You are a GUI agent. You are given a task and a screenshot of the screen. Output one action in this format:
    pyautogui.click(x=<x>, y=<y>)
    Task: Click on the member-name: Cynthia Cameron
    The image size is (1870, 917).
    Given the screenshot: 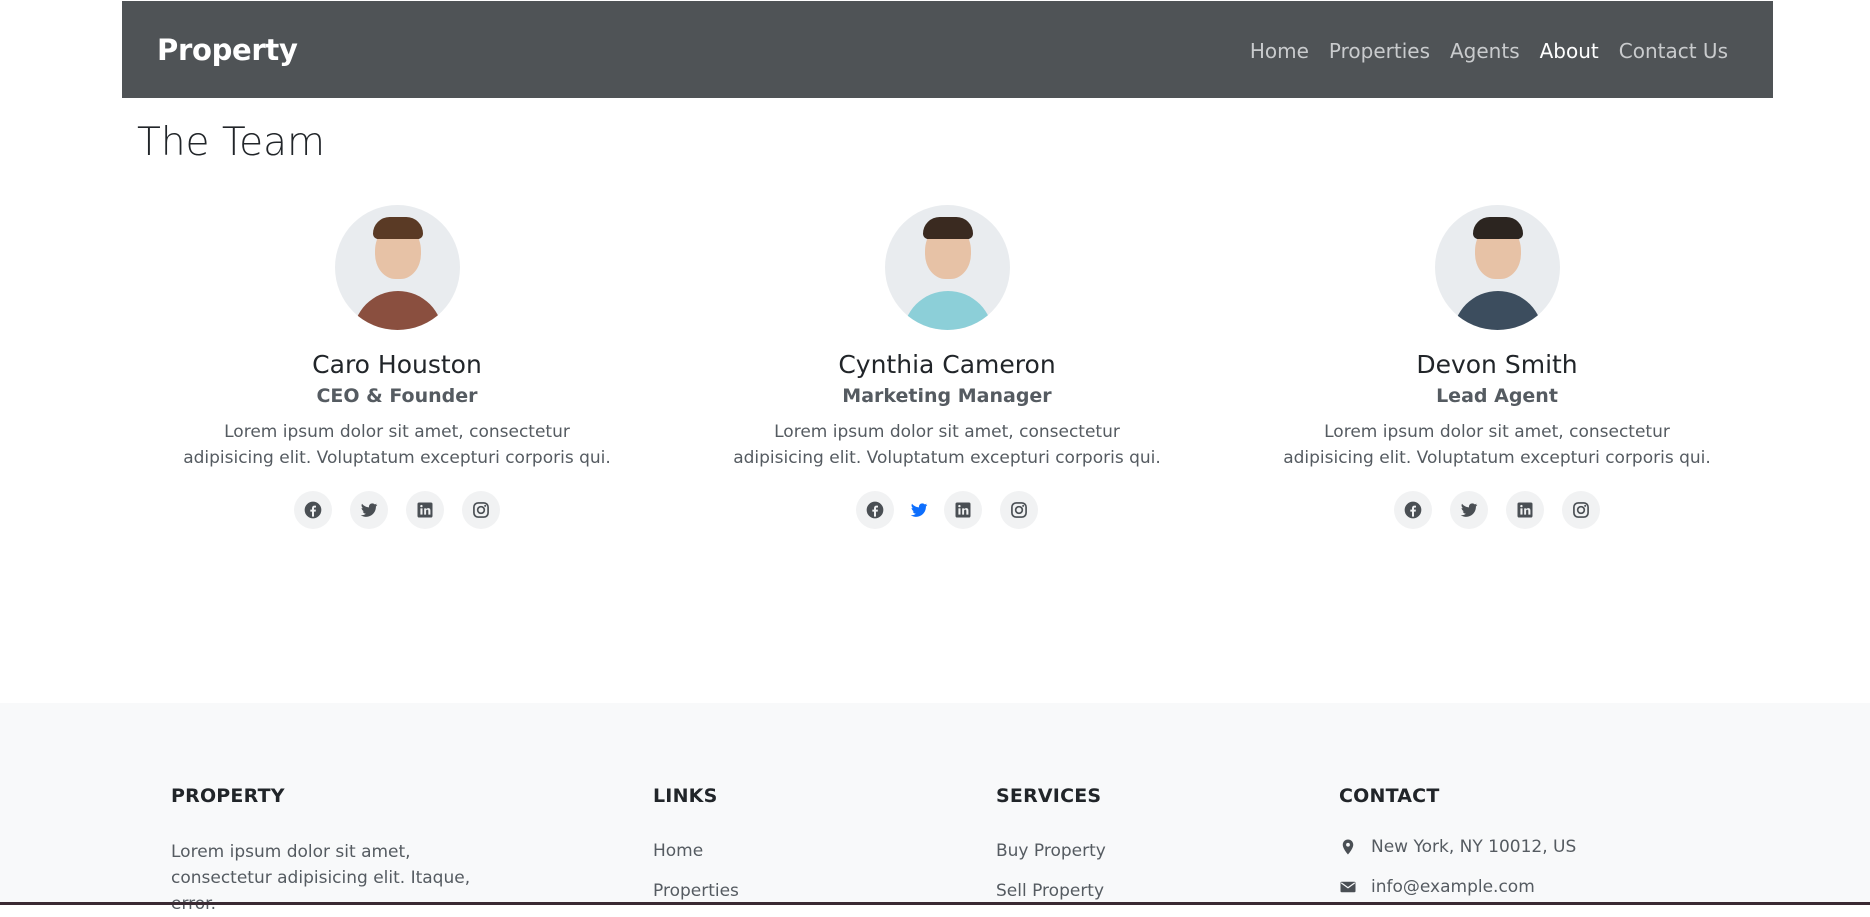 What is the action you would take?
    pyautogui.click(x=947, y=364)
    